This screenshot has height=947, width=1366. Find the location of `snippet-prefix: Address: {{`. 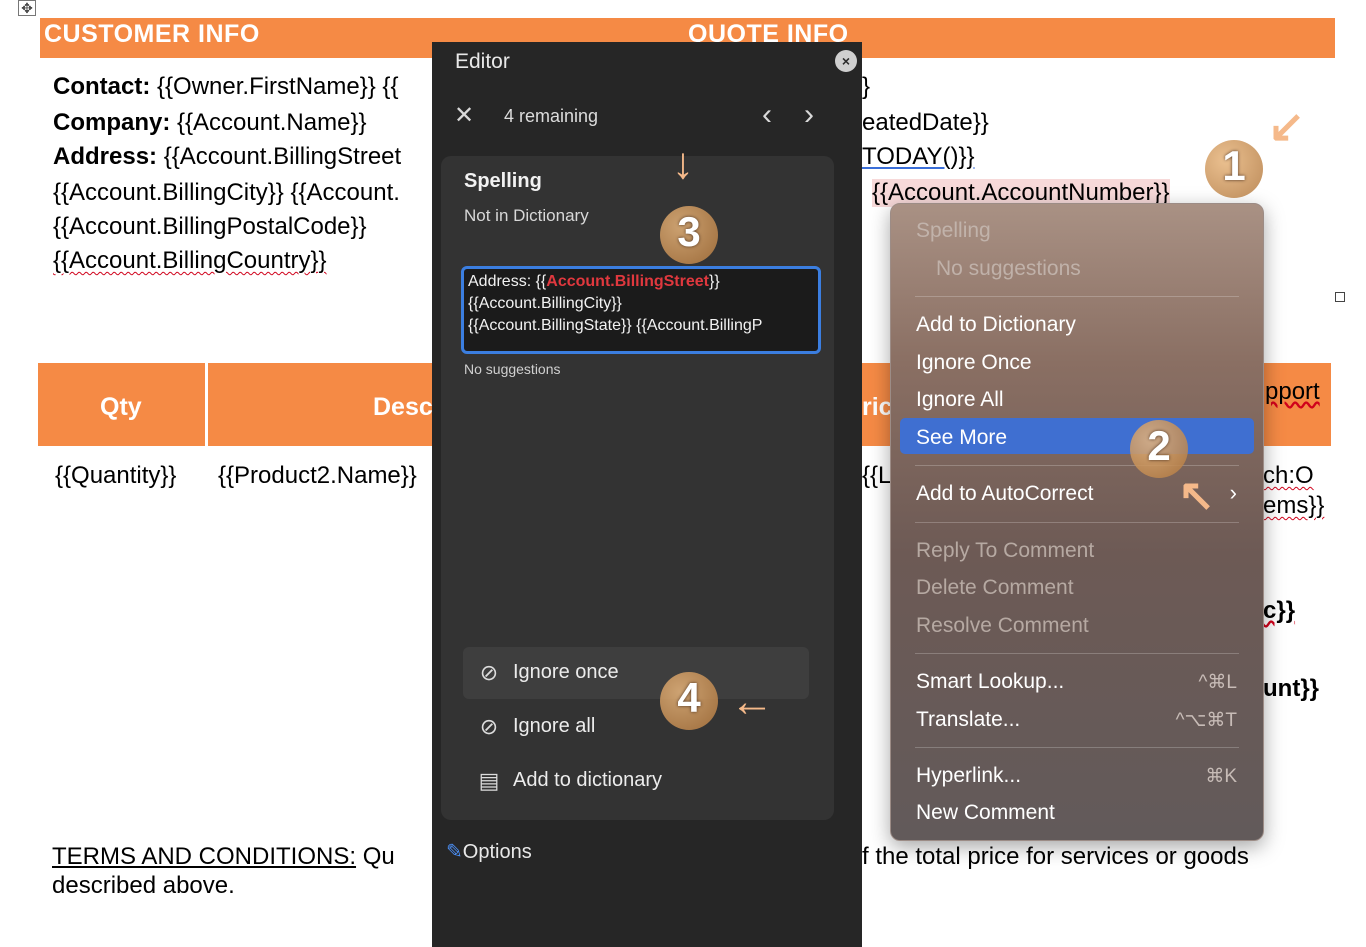

snippet-prefix: Address: {{ is located at coordinates (507, 281).